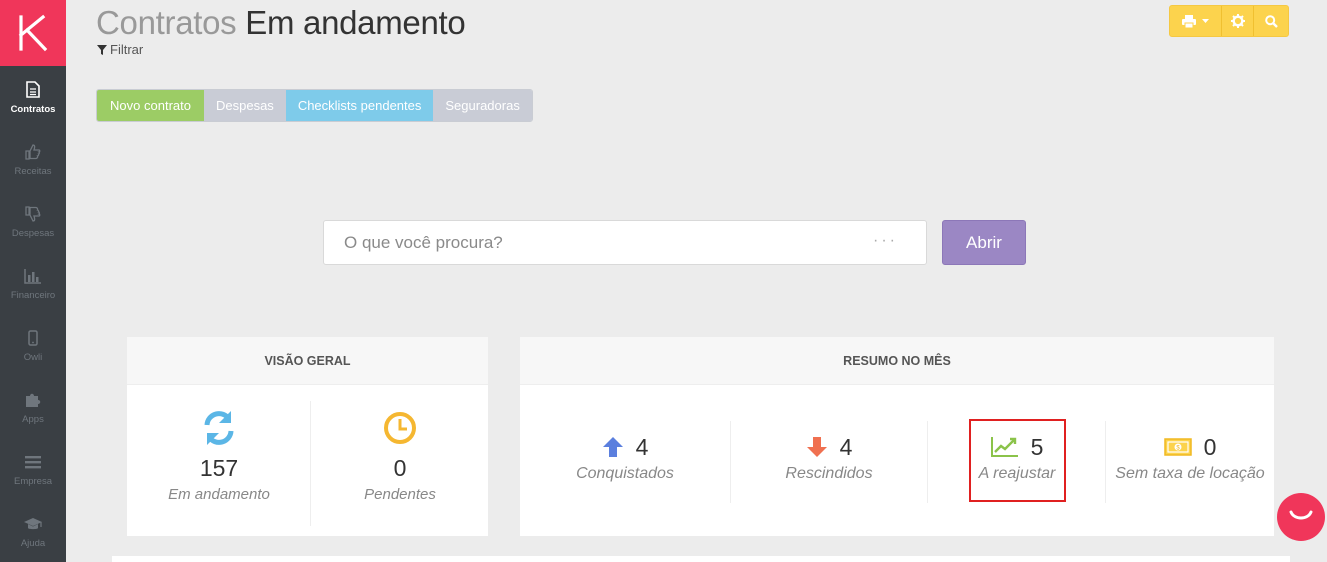 Image resolution: width=1327 pixels, height=562 pixels. What do you see at coordinates (219, 494) in the screenshot?
I see `stat-label: Em andamento` at bounding box center [219, 494].